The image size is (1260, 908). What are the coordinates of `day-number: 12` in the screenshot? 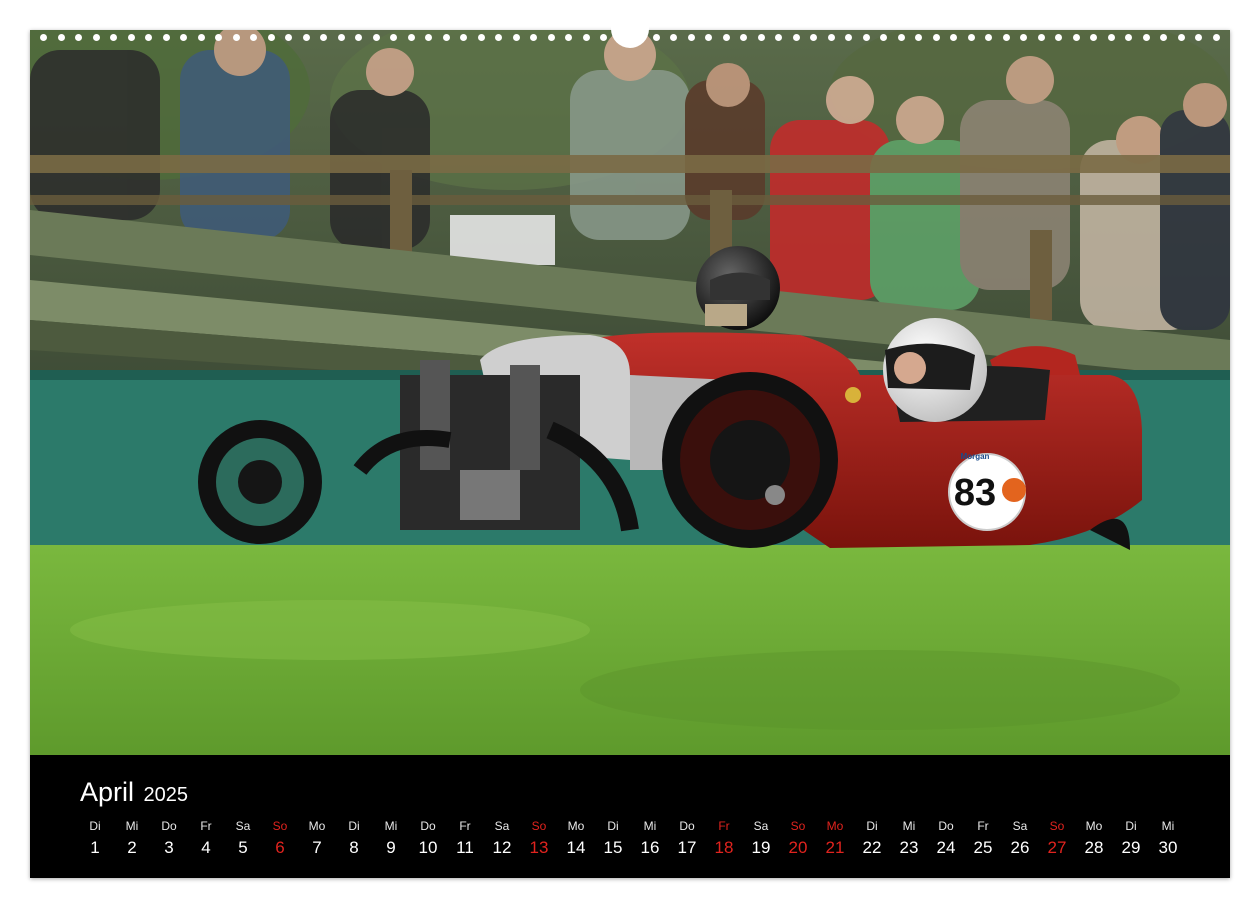 It's located at (502, 847).